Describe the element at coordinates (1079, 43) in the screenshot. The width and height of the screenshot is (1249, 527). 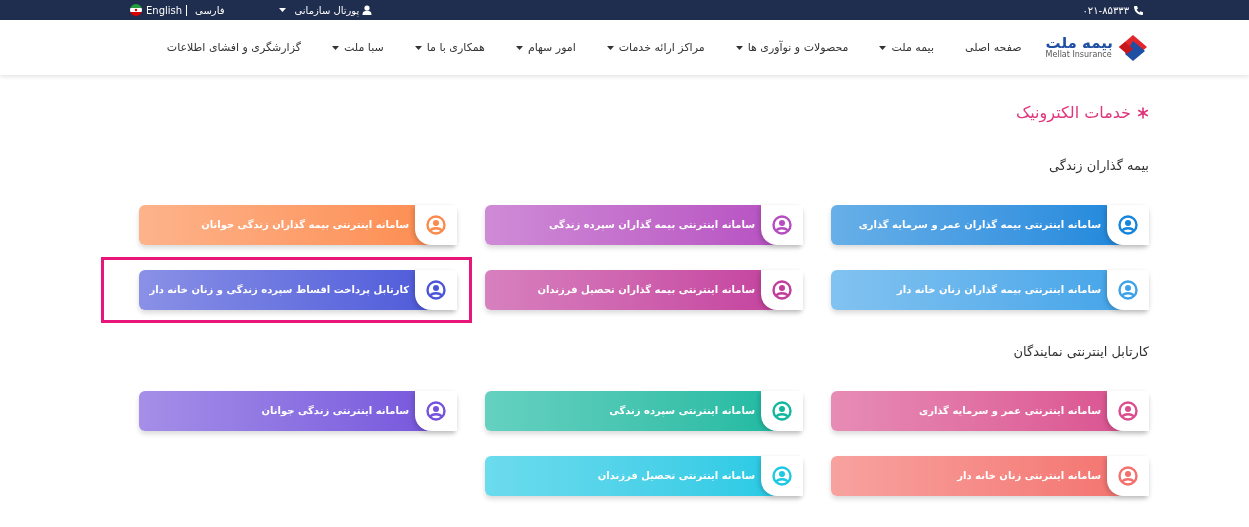
I see `logo-name: بیمه ملت` at that location.